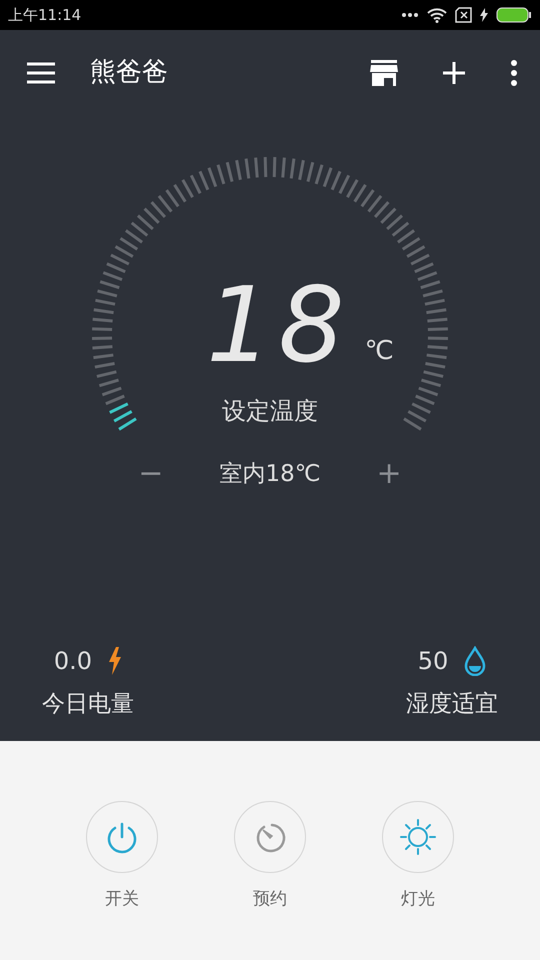 This screenshot has width=540, height=960. Describe the element at coordinates (129, 72) in the screenshot. I see `app-title: 熊爸爸` at that location.